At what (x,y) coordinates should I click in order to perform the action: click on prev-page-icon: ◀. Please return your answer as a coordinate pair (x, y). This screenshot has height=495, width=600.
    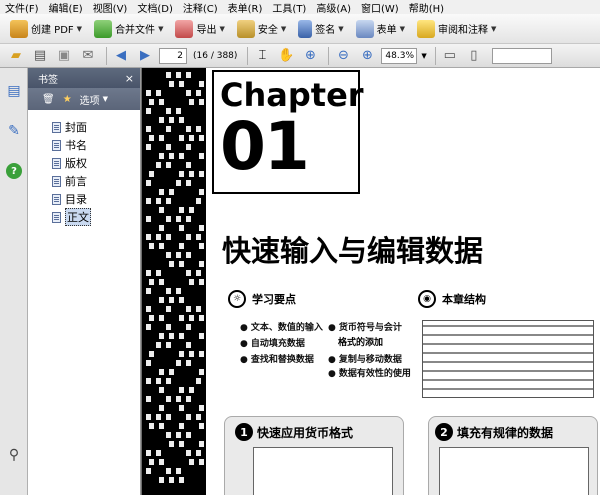
    Looking at the image, I should click on (121, 56).